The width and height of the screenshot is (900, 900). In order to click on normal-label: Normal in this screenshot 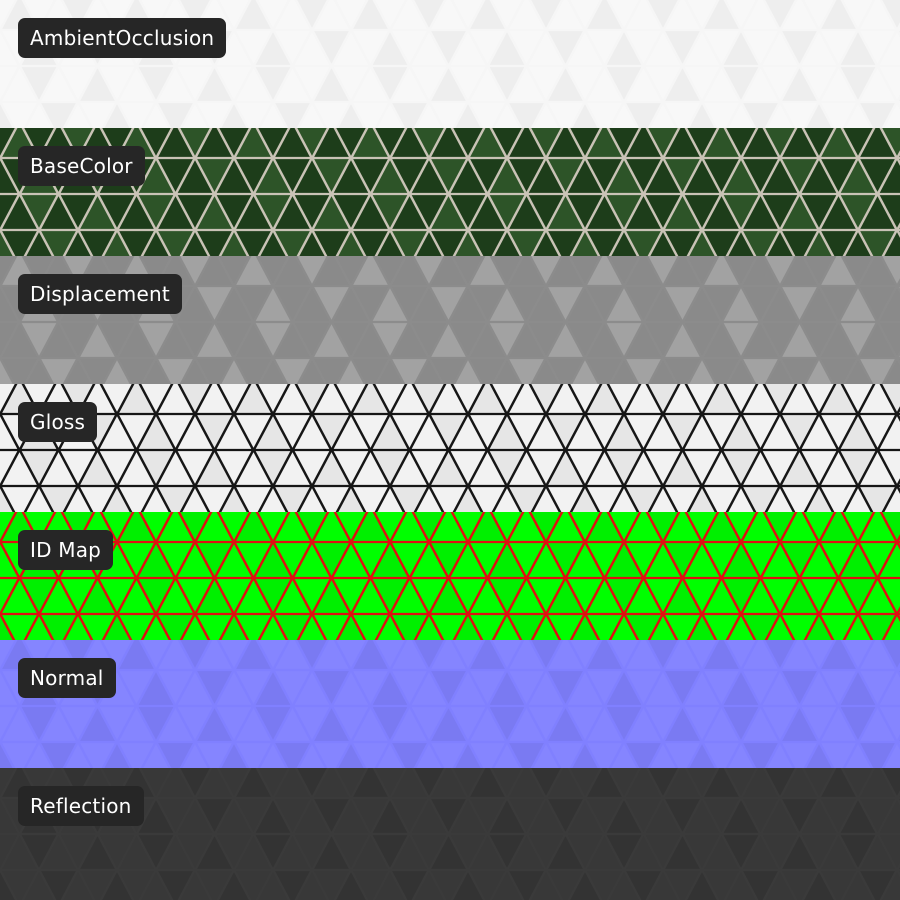, I will do `click(67, 678)`.